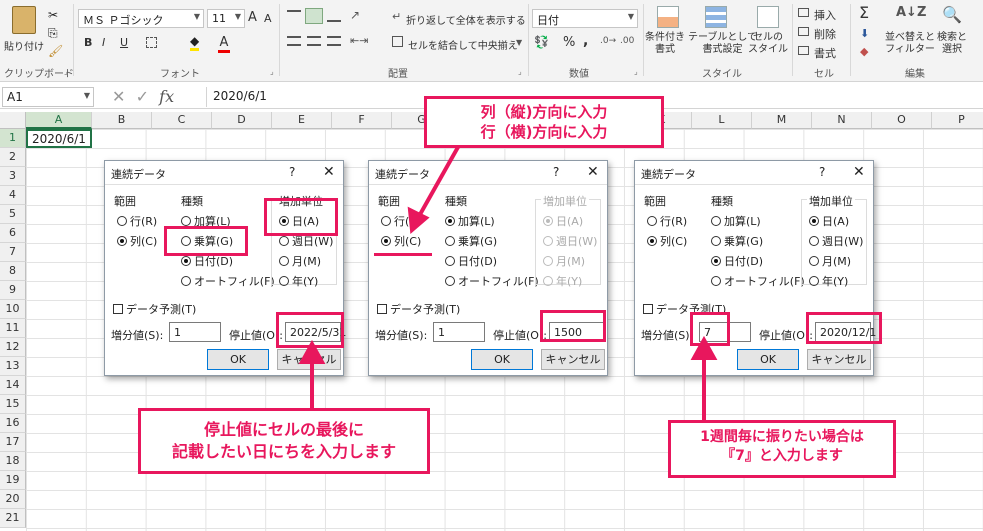 This screenshot has height=531, width=983. What do you see at coordinates (782, 437) in the screenshot?
I see `callout-bottom-right-line-1: 1週間毎に振りたい場合は` at bounding box center [782, 437].